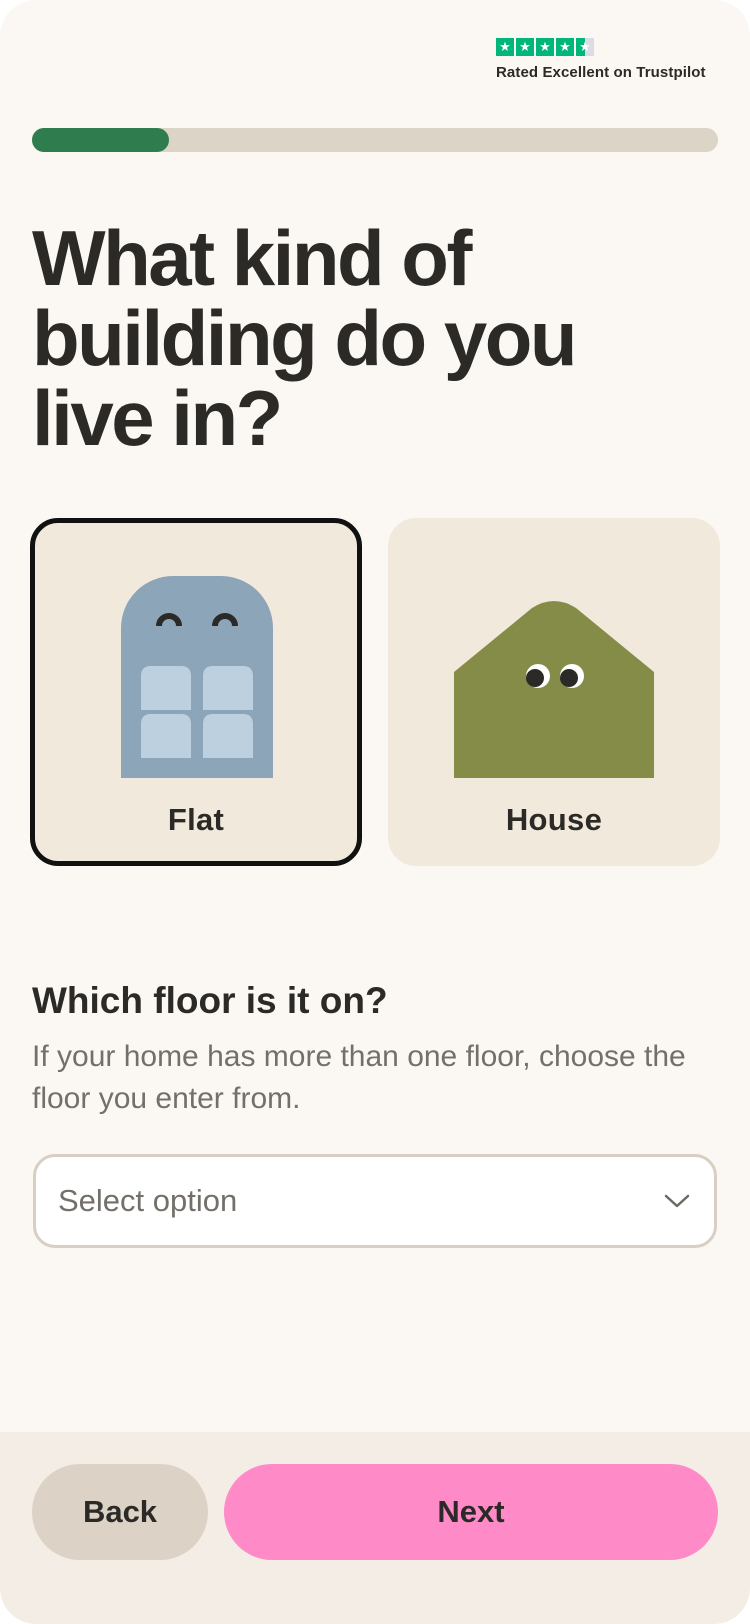 The width and height of the screenshot is (750, 1624). What do you see at coordinates (677, 1201) in the screenshot?
I see `chevron-down-icon` at bounding box center [677, 1201].